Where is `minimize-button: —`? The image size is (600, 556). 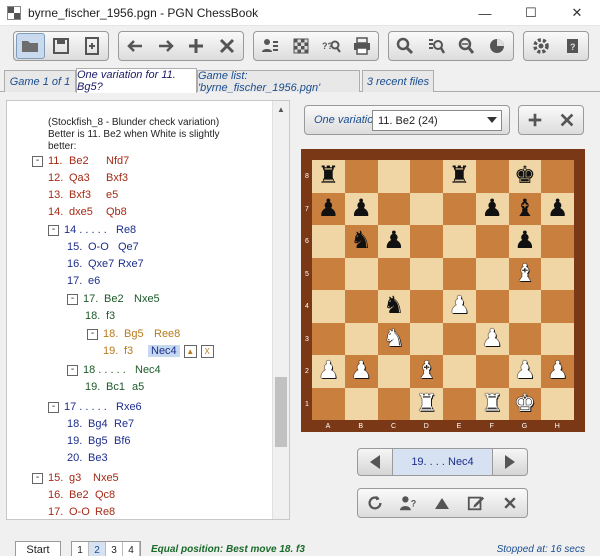
minimize-button: — is located at coordinates (485, 13).